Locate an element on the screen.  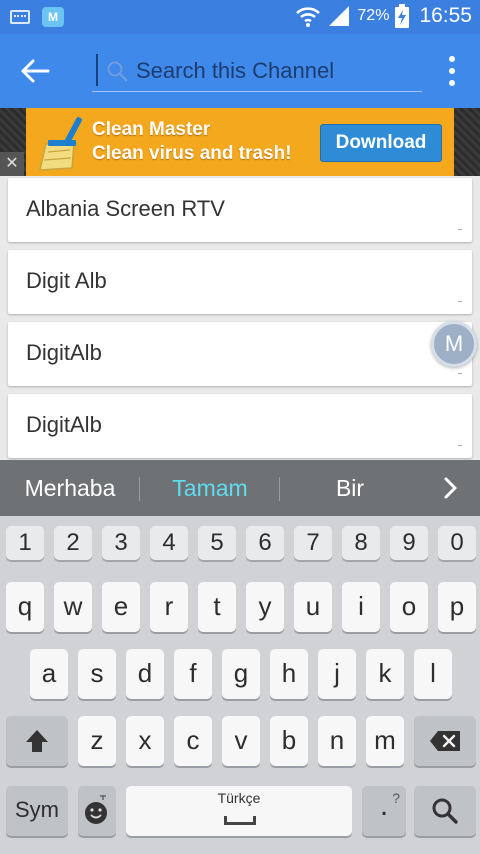
key-j: j is located at coordinates (337, 674).